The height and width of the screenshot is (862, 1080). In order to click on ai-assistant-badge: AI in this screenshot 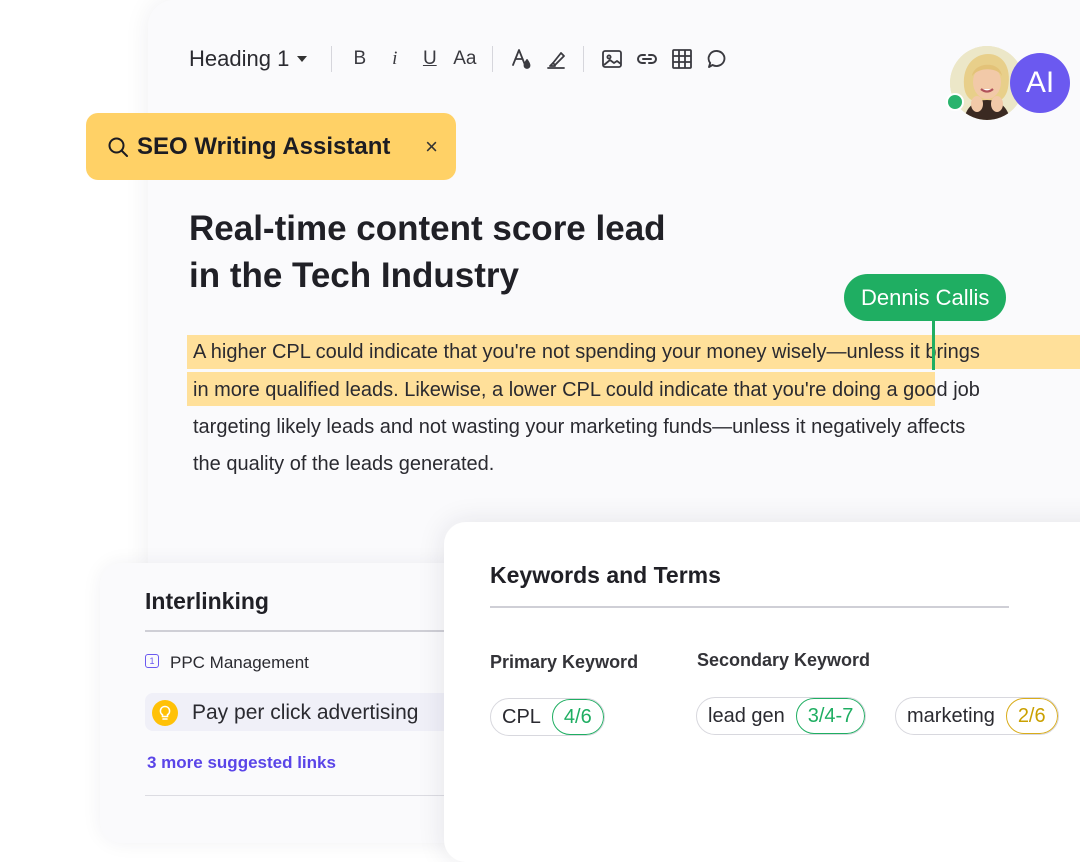, I will do `click(1040, 83)`.